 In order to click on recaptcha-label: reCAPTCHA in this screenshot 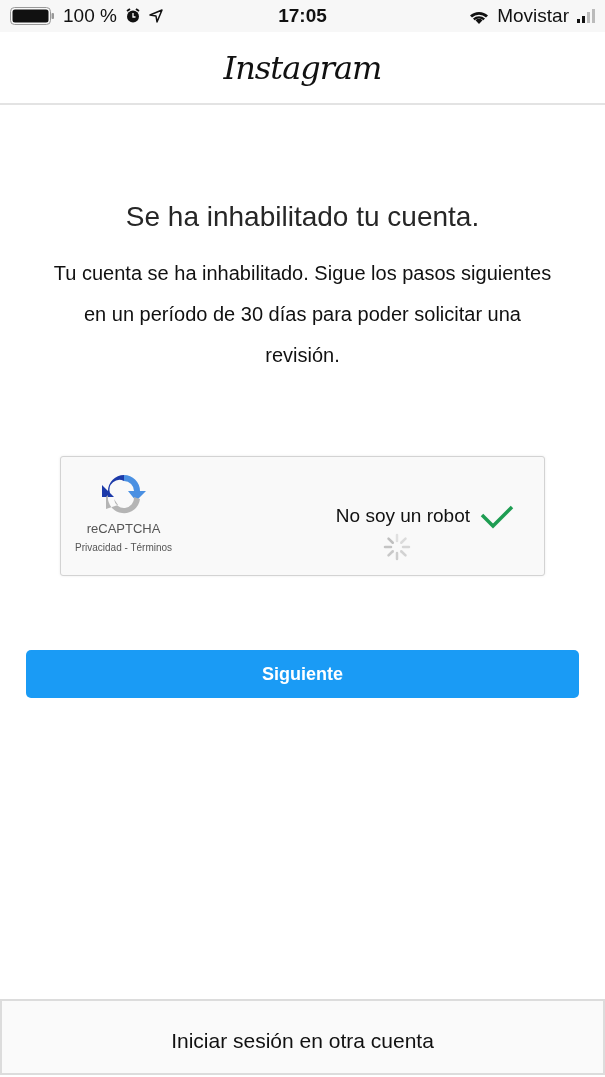, I will do `click(123, 528)`.